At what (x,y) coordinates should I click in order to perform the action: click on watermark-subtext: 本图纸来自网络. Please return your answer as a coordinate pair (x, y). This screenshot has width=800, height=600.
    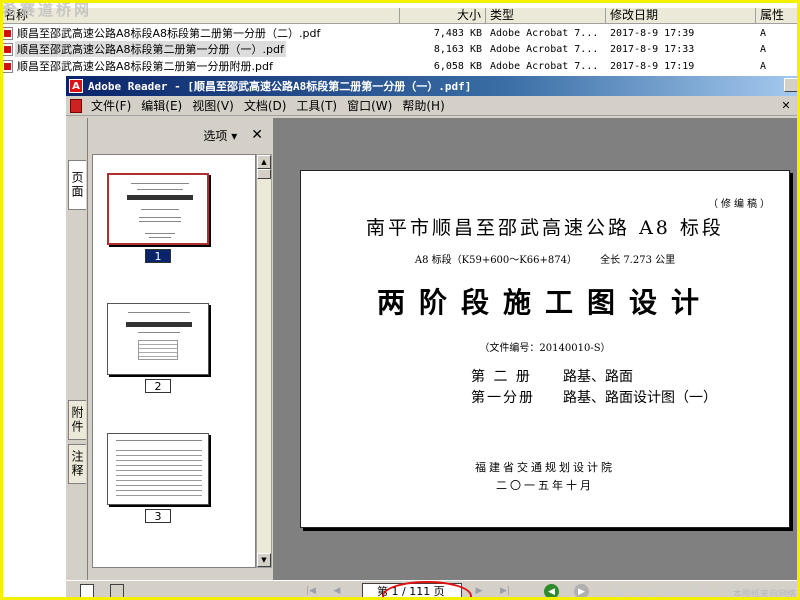
    Looking at the image, I should click on (764, 595).